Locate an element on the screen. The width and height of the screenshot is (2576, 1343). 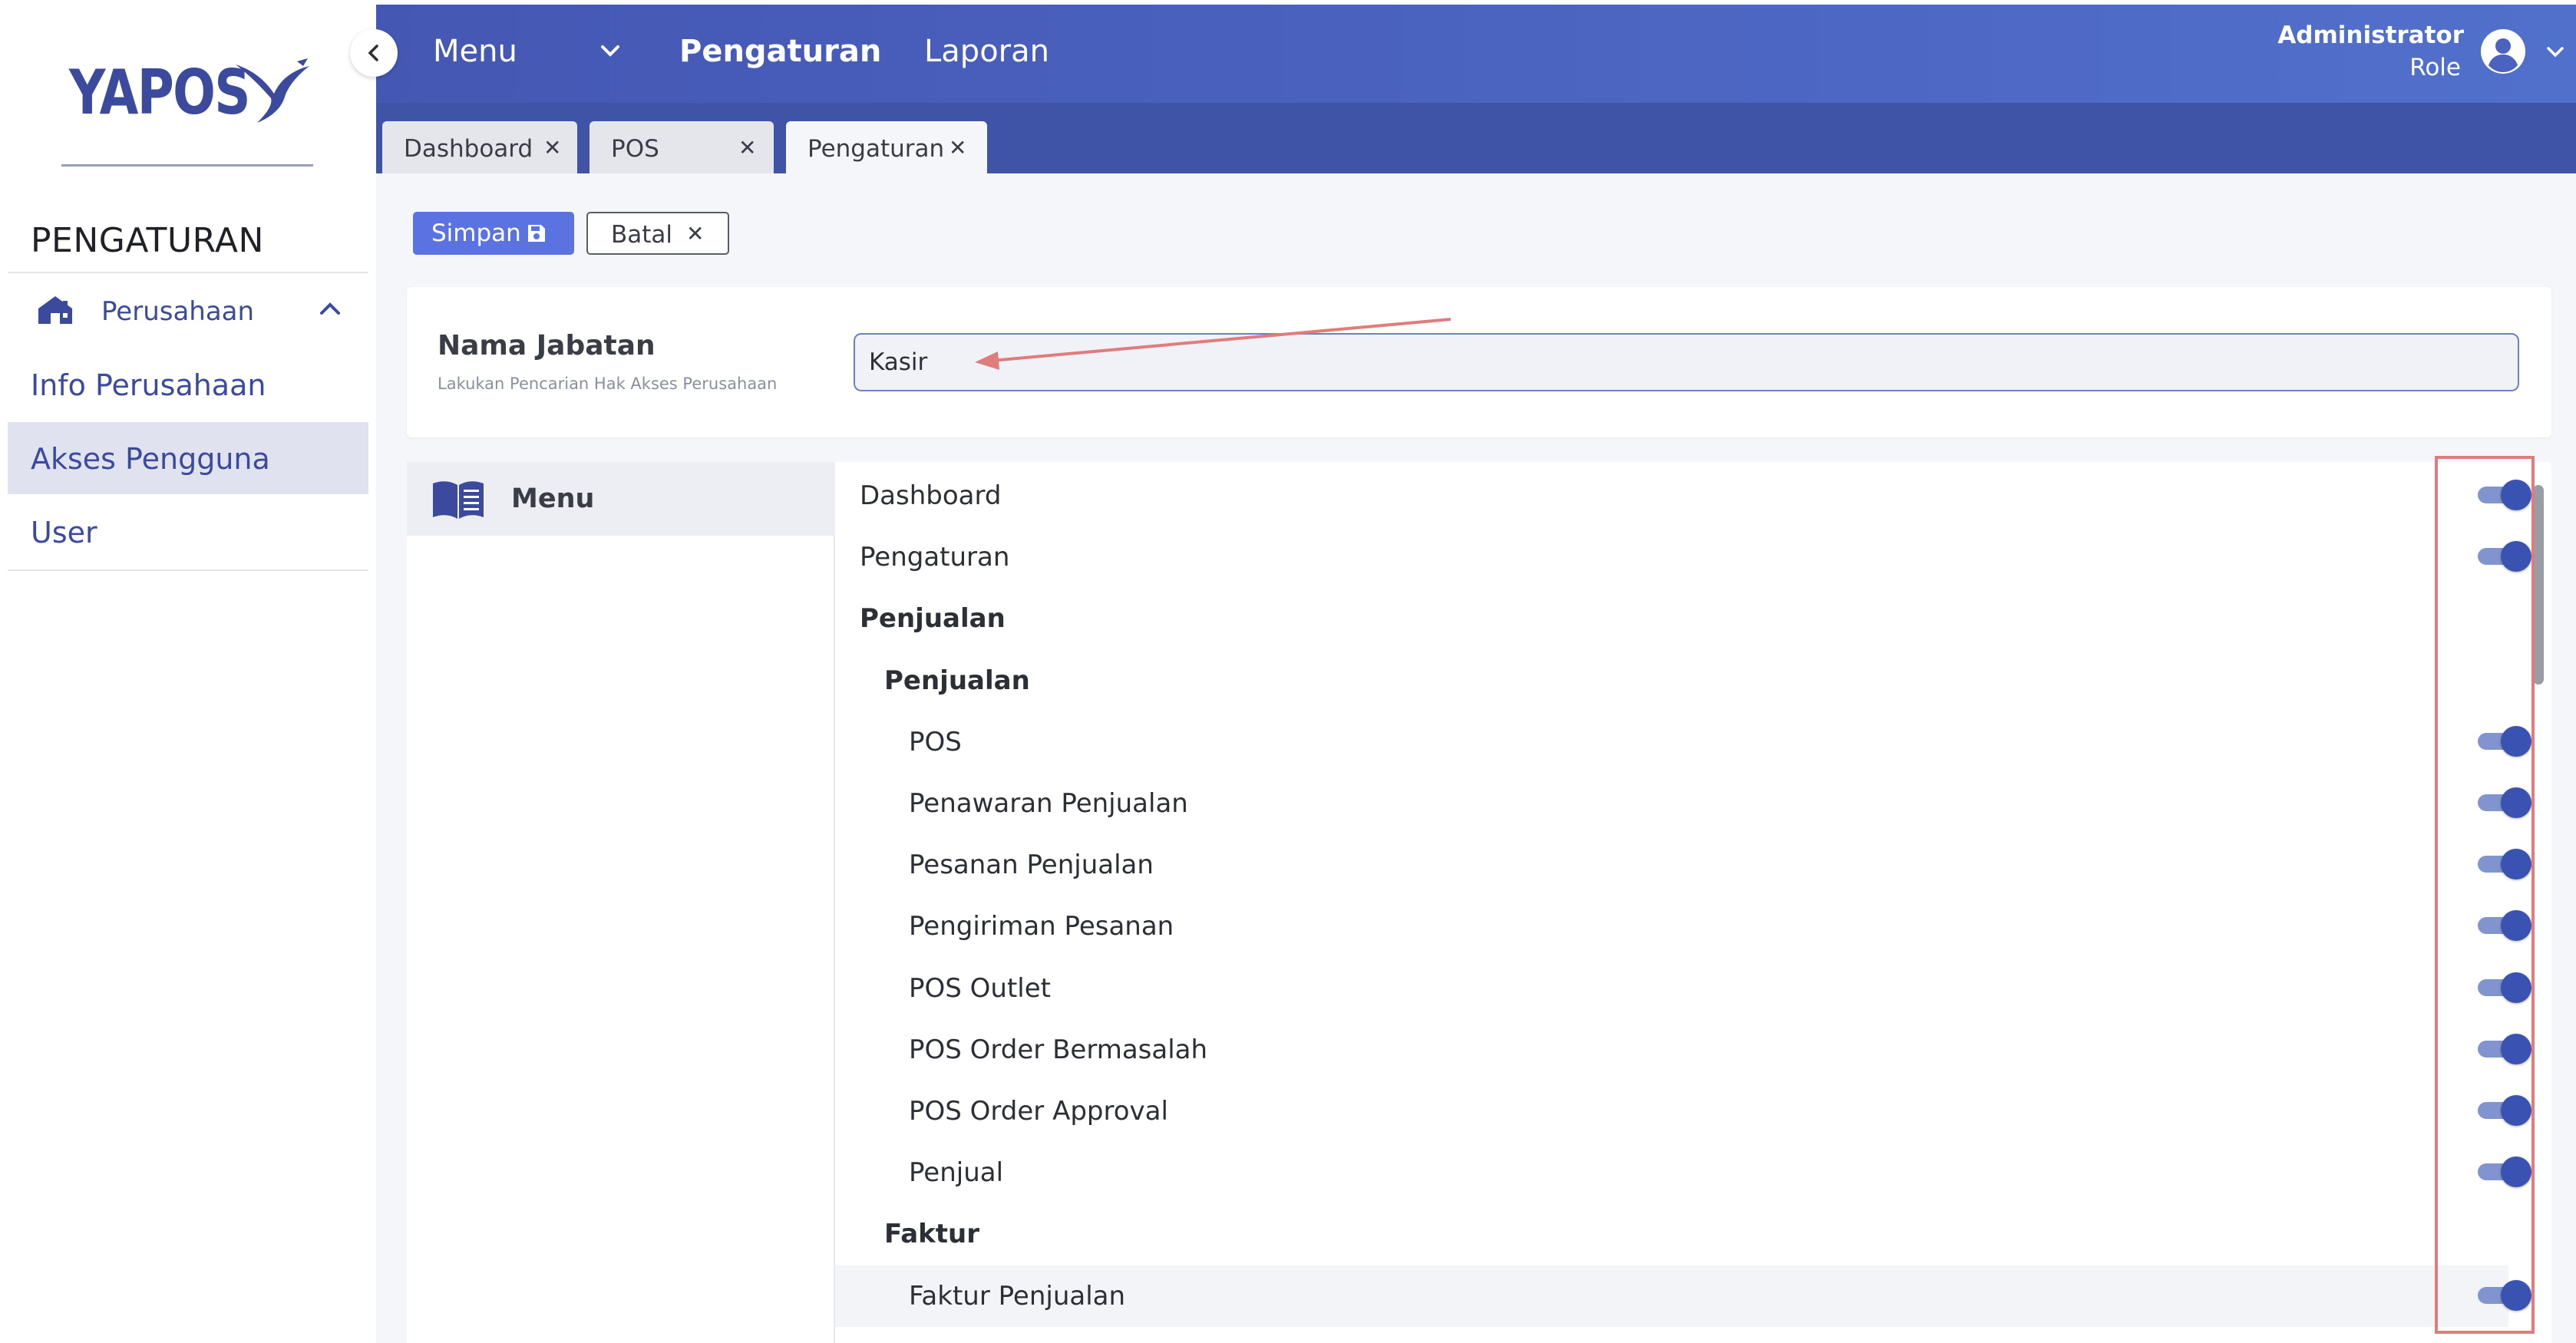
menu-panel-header: Menu is located at coordinates (621, 499).